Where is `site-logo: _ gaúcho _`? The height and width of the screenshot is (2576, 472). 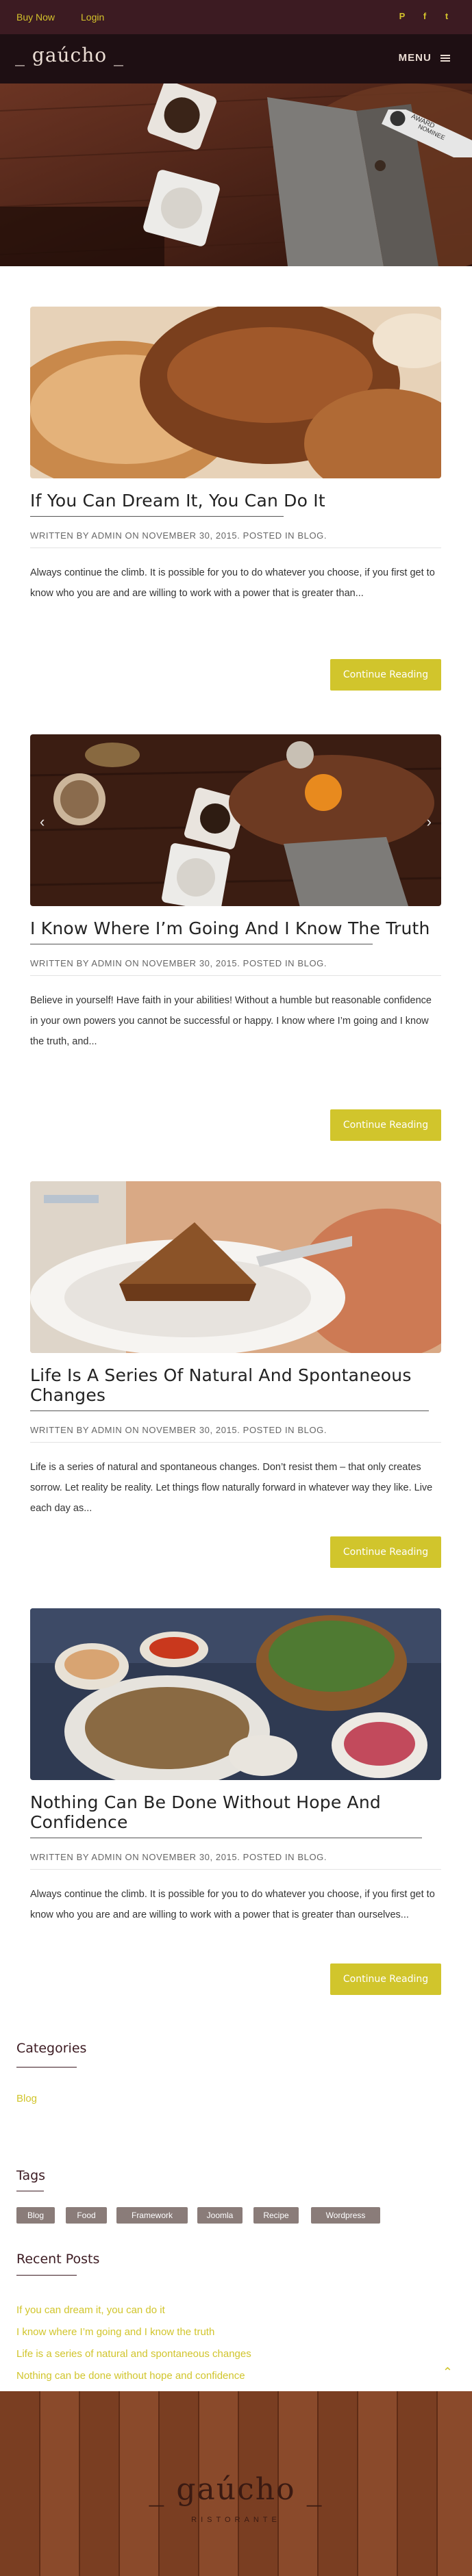 site-logo: _ gaúcho _ is located at coordinates (69, 55).